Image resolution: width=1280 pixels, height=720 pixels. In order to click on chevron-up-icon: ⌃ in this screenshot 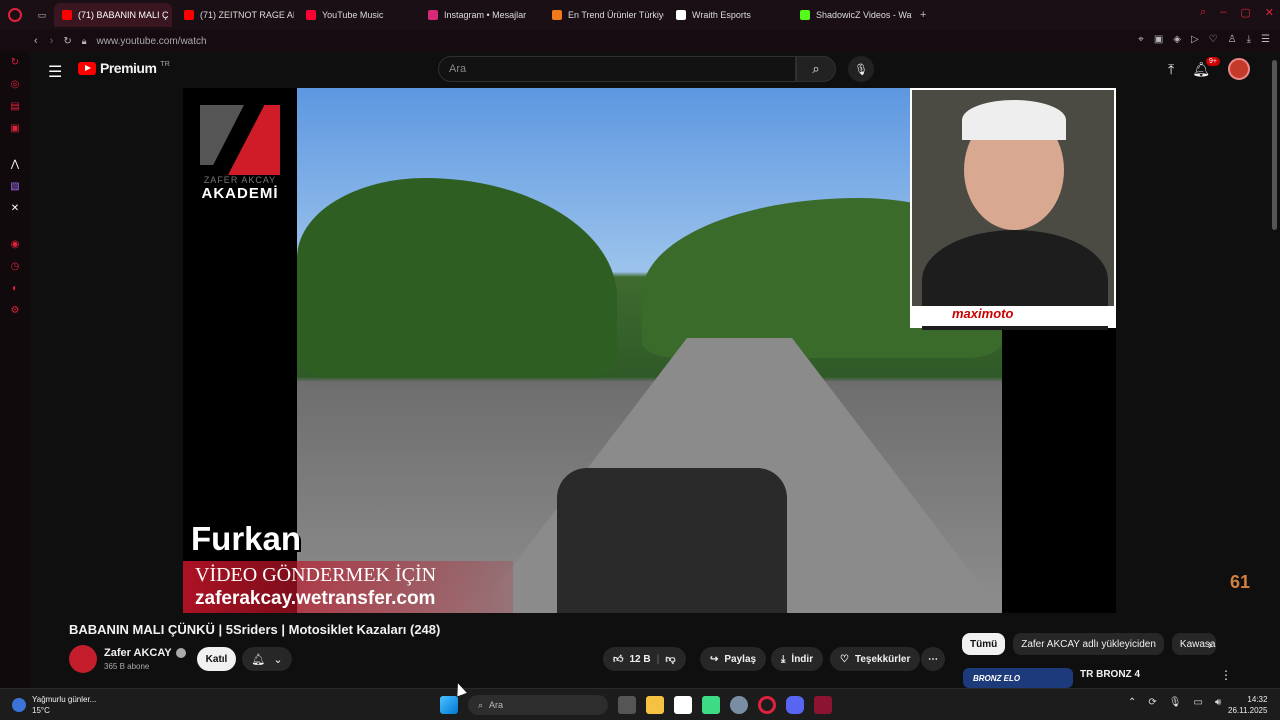, I will do `click(1132, 702)`.